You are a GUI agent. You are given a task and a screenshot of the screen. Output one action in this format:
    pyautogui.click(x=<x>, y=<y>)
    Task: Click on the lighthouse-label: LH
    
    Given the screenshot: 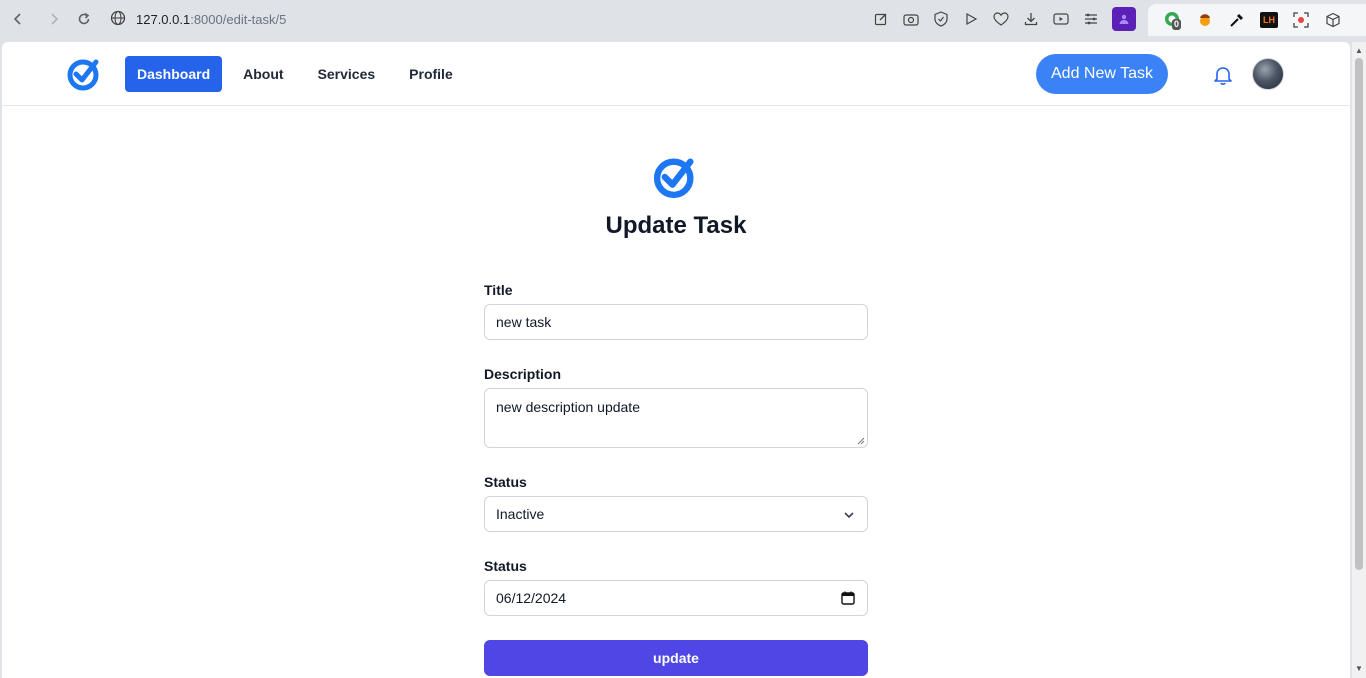 What is the action you would take?
    pyautogui.click(x=1269, y=20)
    